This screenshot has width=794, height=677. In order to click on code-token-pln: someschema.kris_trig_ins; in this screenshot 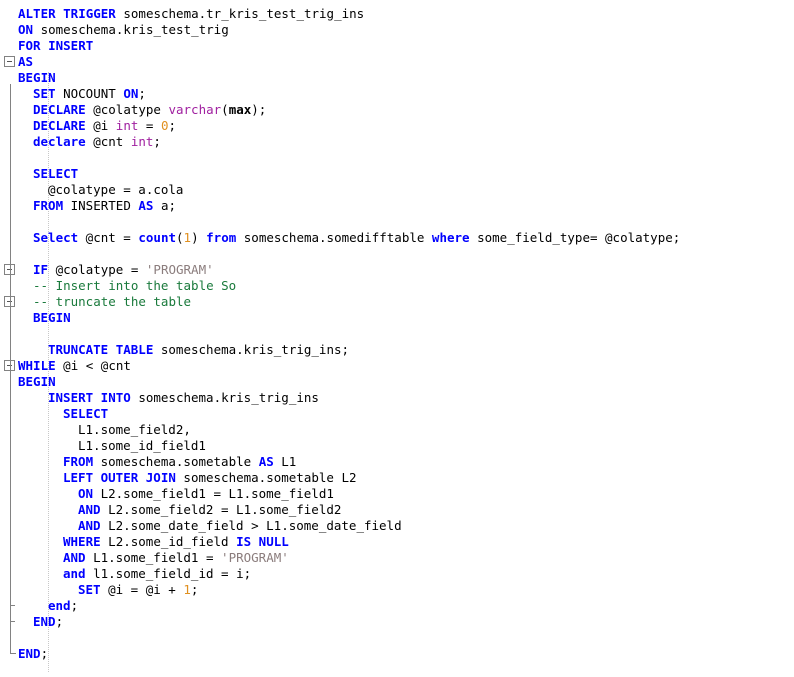, I will do `click(251, 349)`.